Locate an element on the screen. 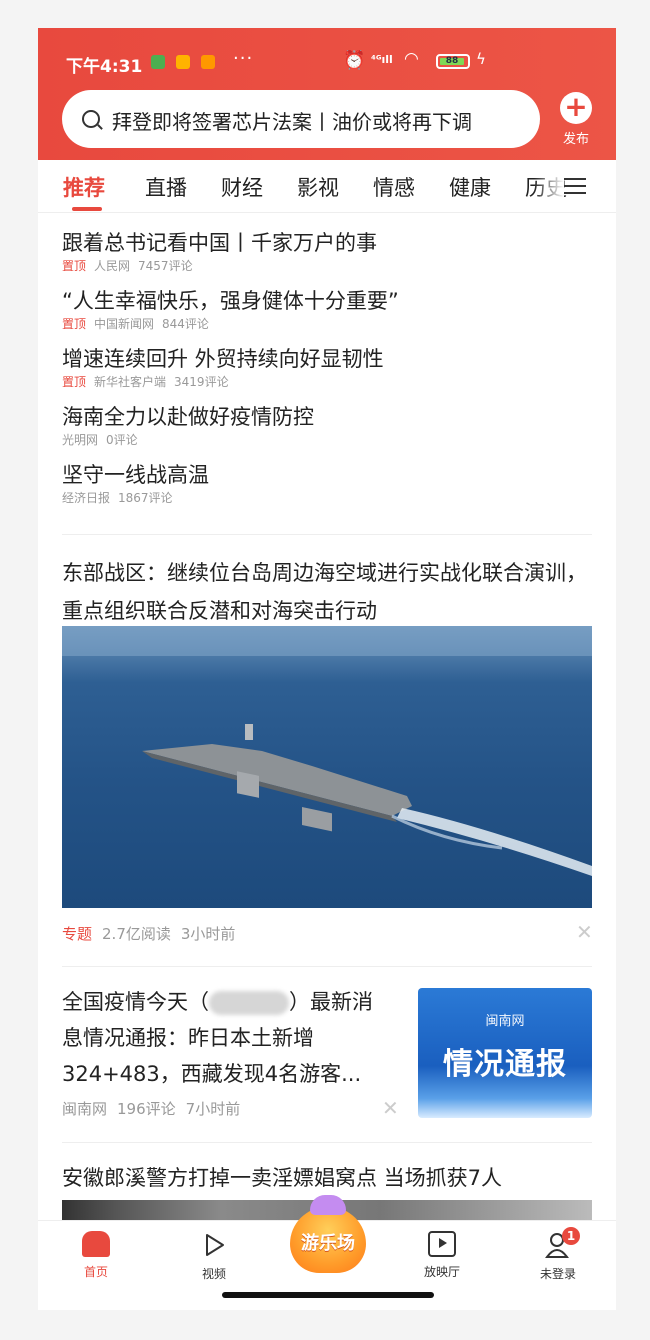 The image size is (650, 1340). play-icon is located at coordinates (214, 1245).